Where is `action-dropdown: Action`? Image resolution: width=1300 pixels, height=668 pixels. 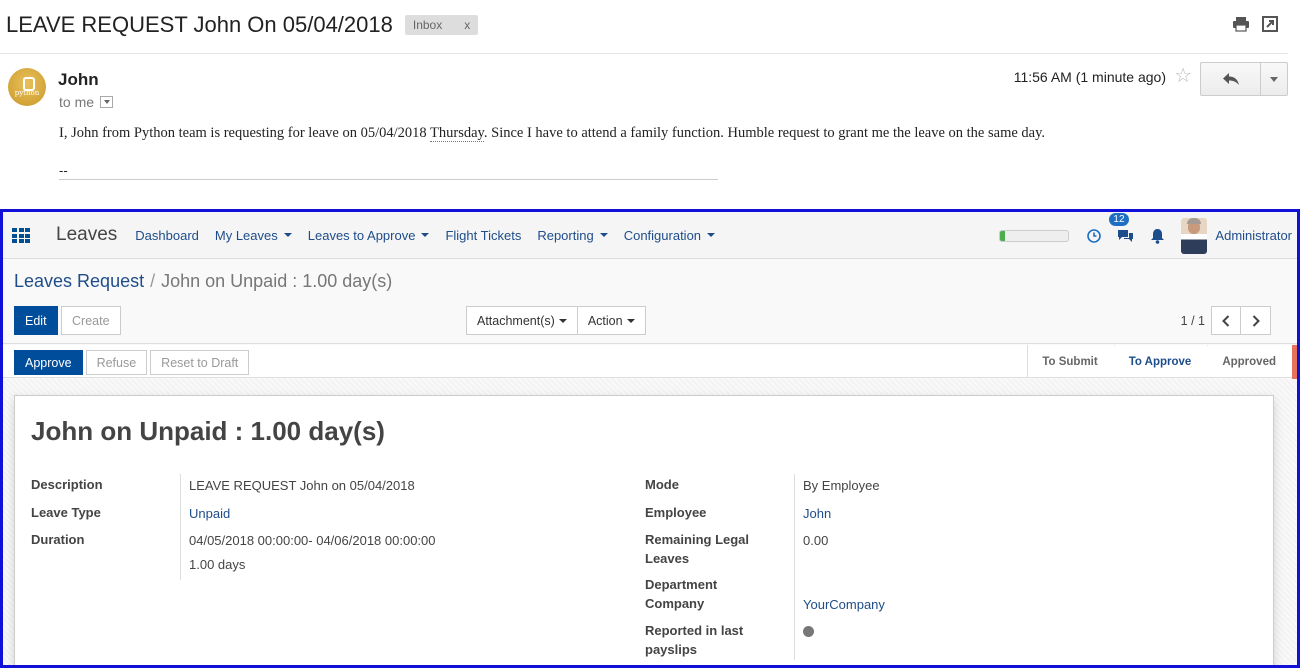
action-dropdown: Action is located at coordinates (611, 320).